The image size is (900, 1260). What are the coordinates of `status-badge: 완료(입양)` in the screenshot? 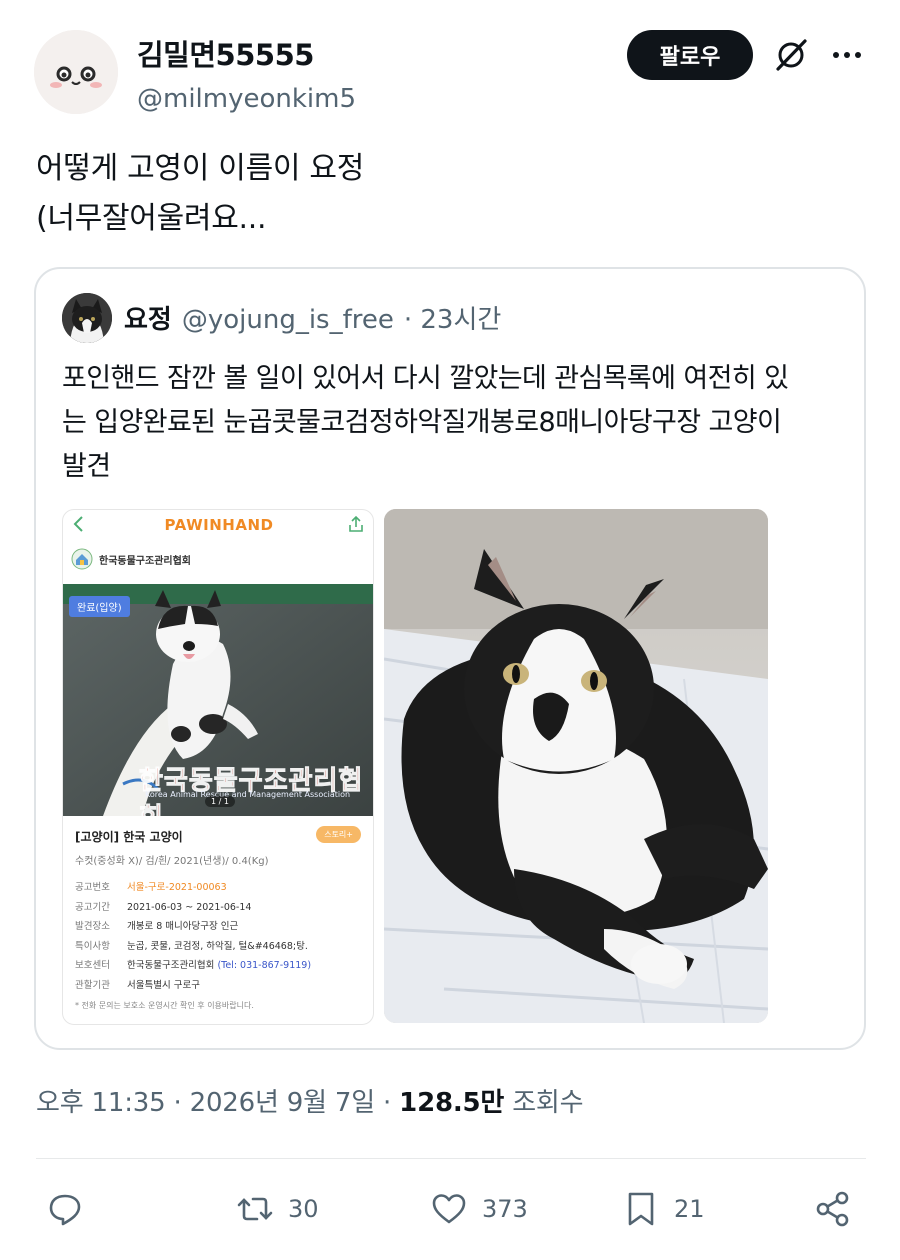 It's located at (99, 606).